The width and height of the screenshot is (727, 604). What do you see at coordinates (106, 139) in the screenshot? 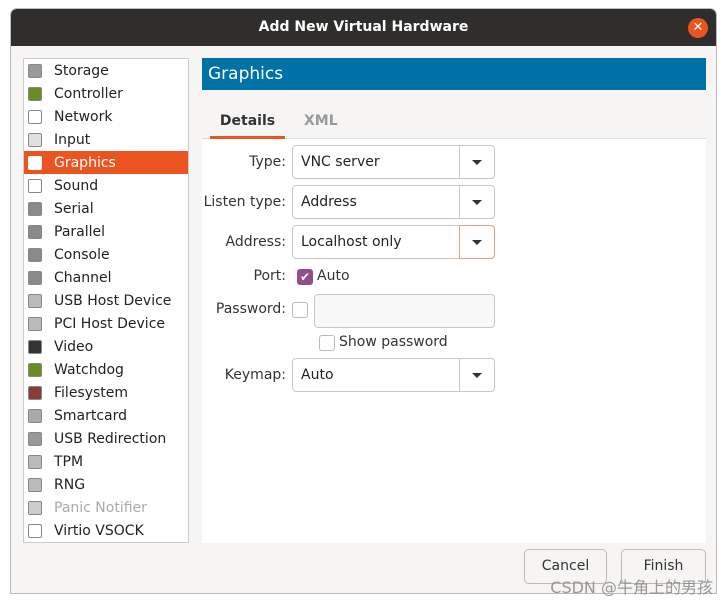
I see `sidebar-item-input: Input` at bounding box center [106, 139].